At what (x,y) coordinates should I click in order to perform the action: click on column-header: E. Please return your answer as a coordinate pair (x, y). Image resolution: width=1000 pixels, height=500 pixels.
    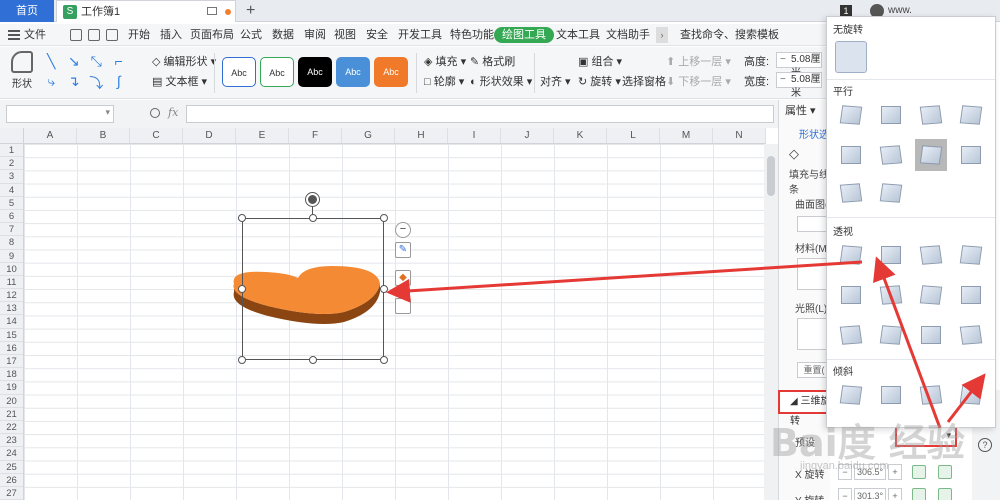
    Looking at the image, I should click on (262, 135).